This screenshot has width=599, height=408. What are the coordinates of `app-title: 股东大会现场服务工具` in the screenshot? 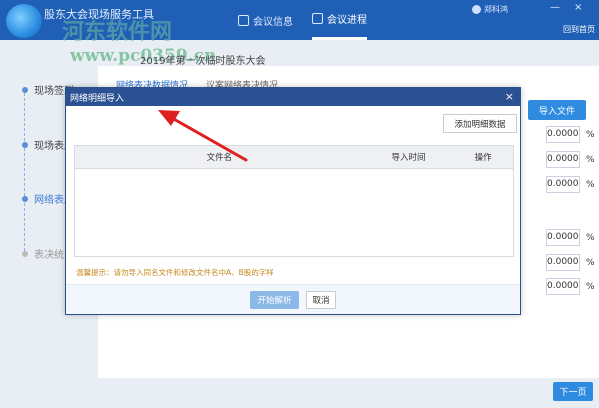 It's located at (99, 14).